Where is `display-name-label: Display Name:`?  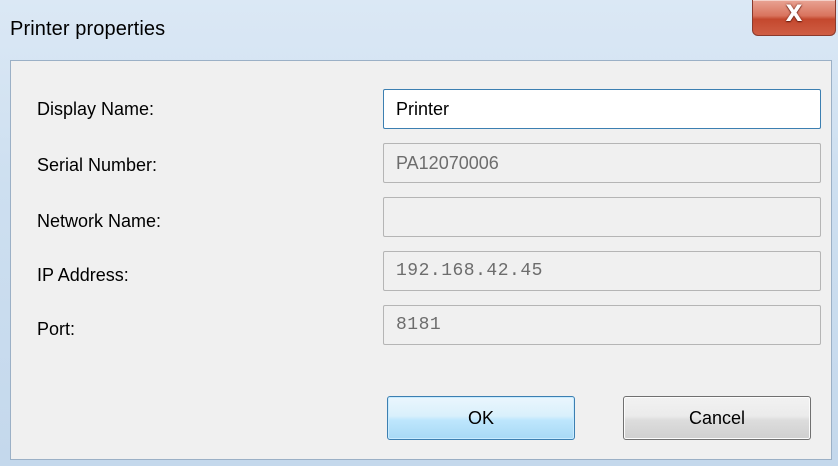 display-name-label: Display Name: is located at coordinates (96, 109).